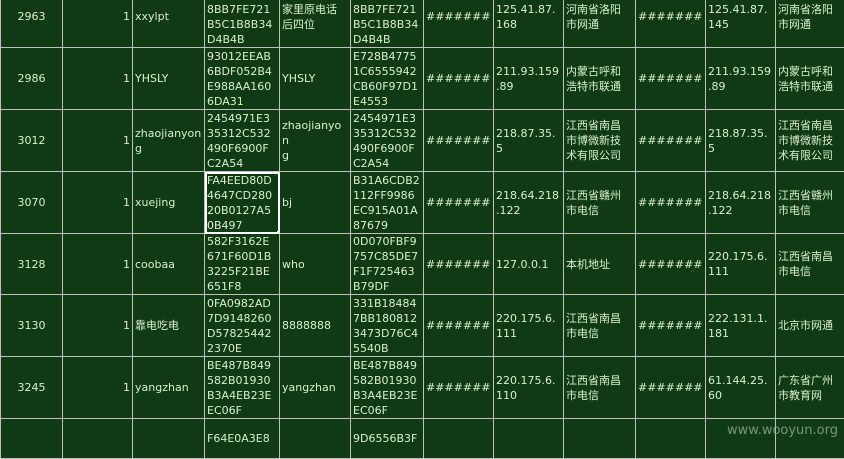  What do you see at coordinates (600, 439) in the screenshot?
I see `location-cell` at bounding box center [600, 439].